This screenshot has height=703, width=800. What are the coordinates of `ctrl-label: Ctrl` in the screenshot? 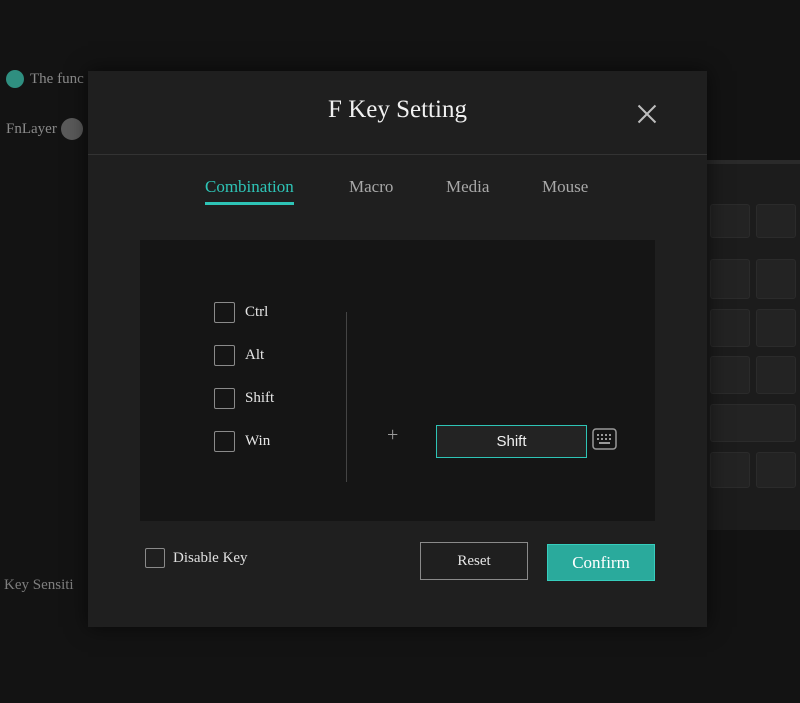 It's located at (257, 312).